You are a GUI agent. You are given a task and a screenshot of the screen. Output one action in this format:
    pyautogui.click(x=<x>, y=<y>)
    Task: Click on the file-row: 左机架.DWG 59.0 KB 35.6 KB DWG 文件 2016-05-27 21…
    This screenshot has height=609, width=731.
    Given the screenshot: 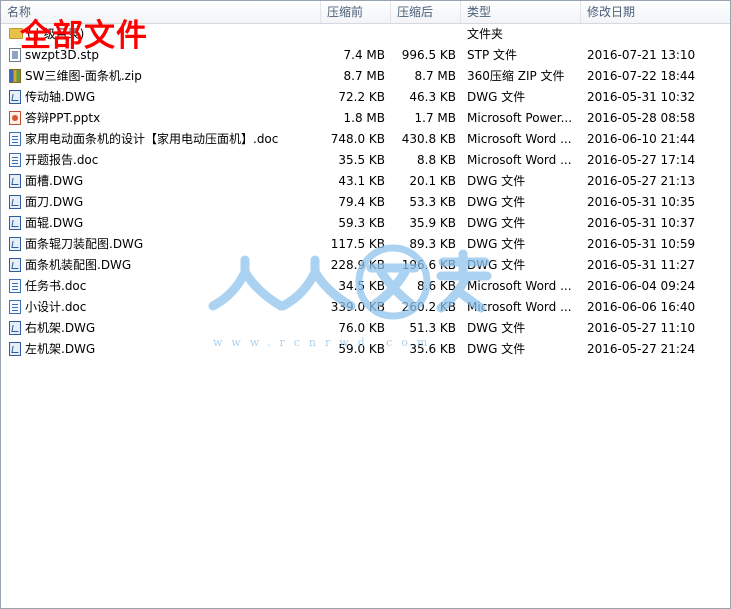 What is the action you would take?
    pyautogui.click(x=365, y=349)
    